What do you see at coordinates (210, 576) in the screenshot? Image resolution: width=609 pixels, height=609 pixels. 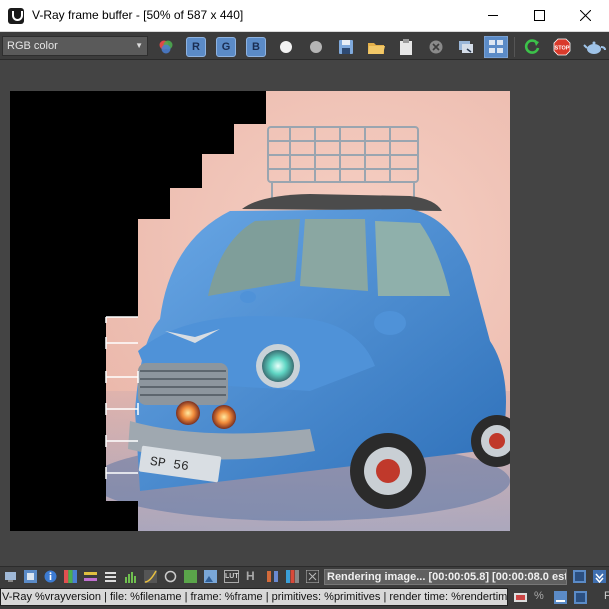 I see `background-image-icon` at bounding box center [210, 576].